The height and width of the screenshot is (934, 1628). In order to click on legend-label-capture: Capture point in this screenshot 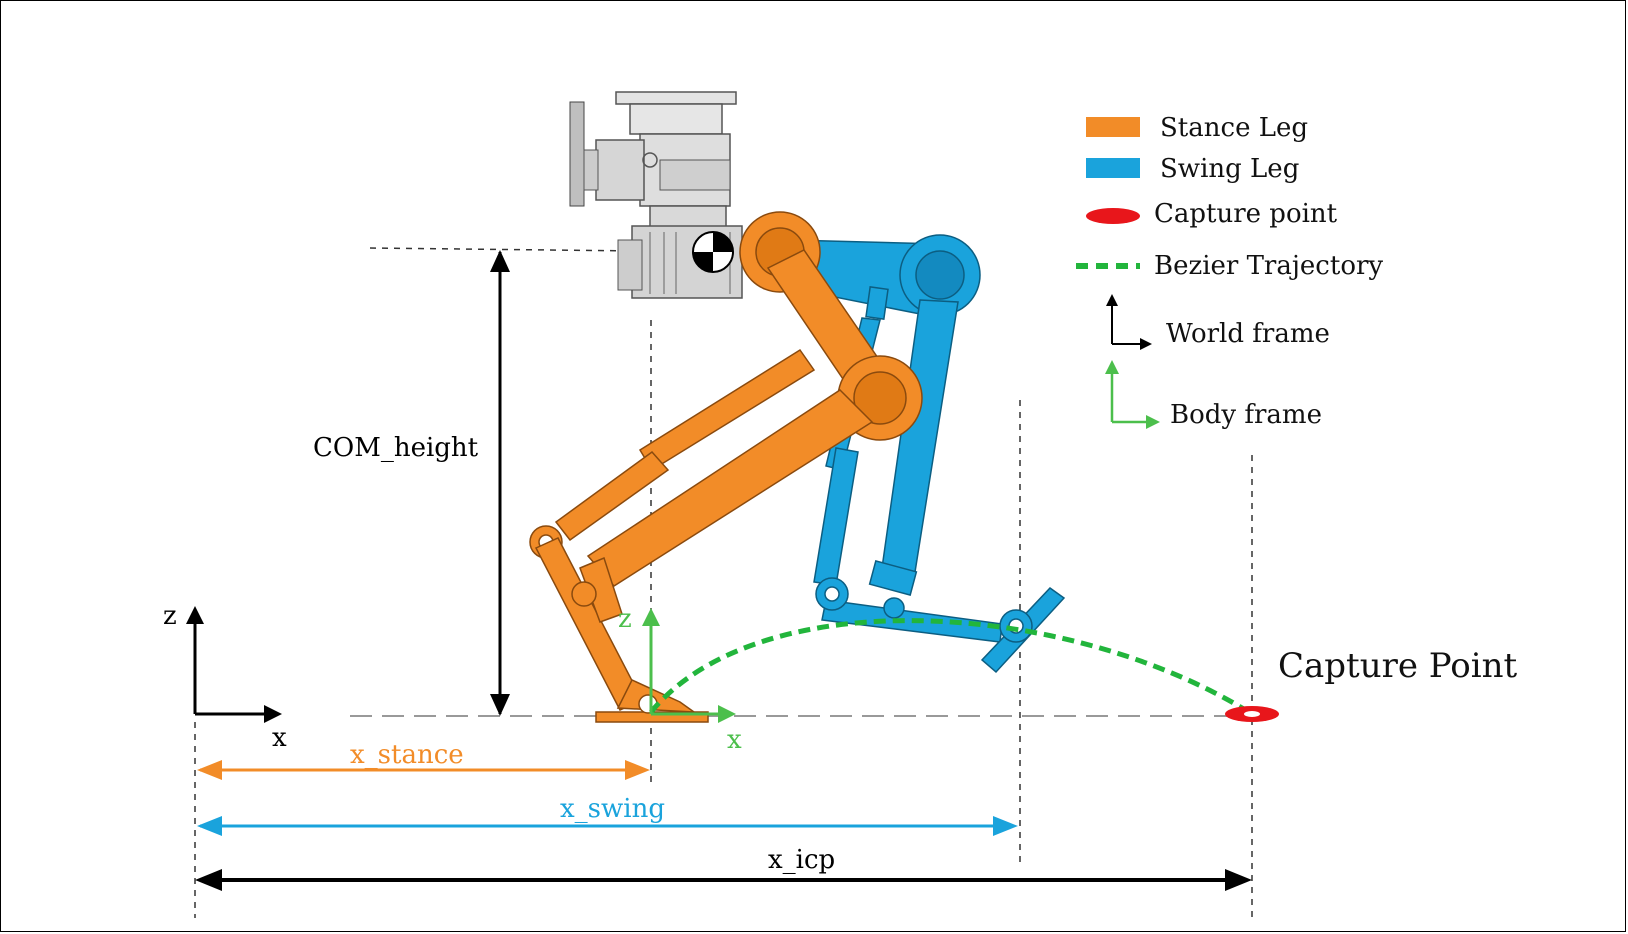, I will do `click(1246, 214)`.